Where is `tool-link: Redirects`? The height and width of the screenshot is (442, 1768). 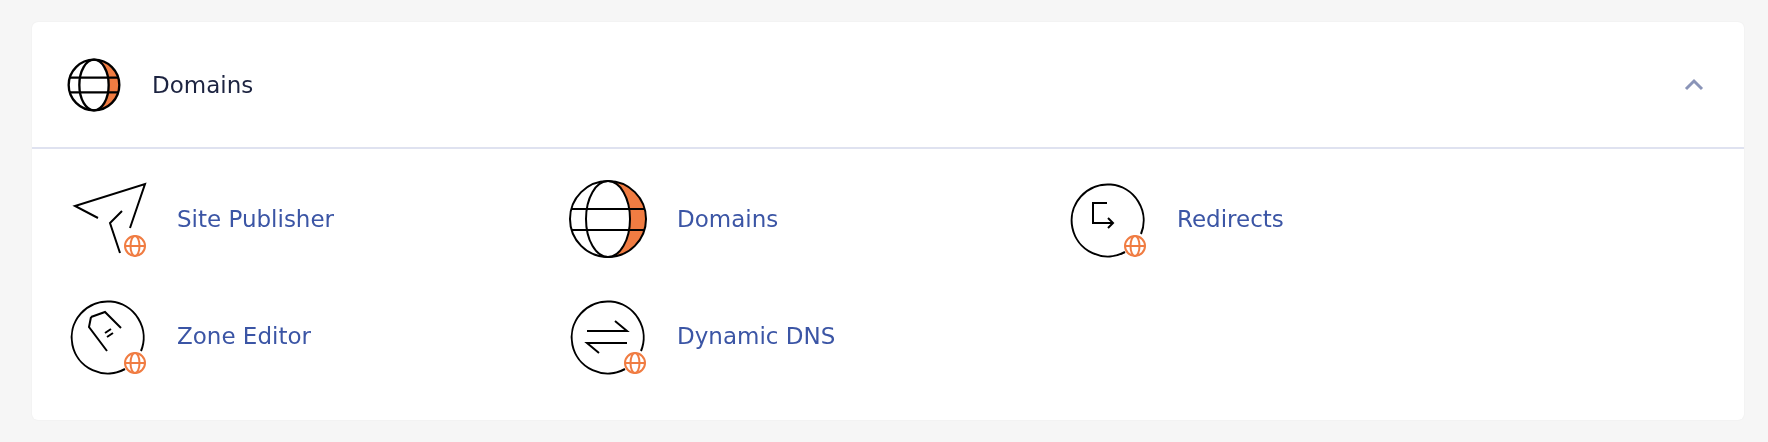
tool-link: Redirects is located at coordinates (1230, 218).